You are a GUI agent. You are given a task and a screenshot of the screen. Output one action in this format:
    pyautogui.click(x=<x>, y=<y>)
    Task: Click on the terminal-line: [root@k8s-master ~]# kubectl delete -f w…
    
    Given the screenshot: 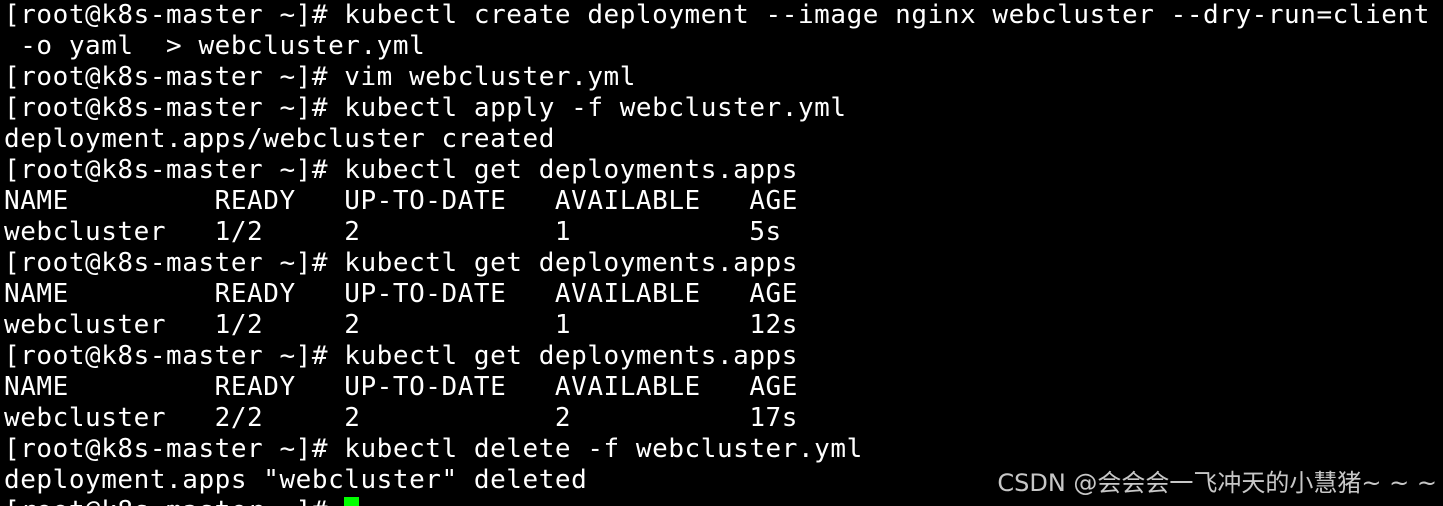 What is the action you would take?
    pyautogui.click(x=433, y=449)
    